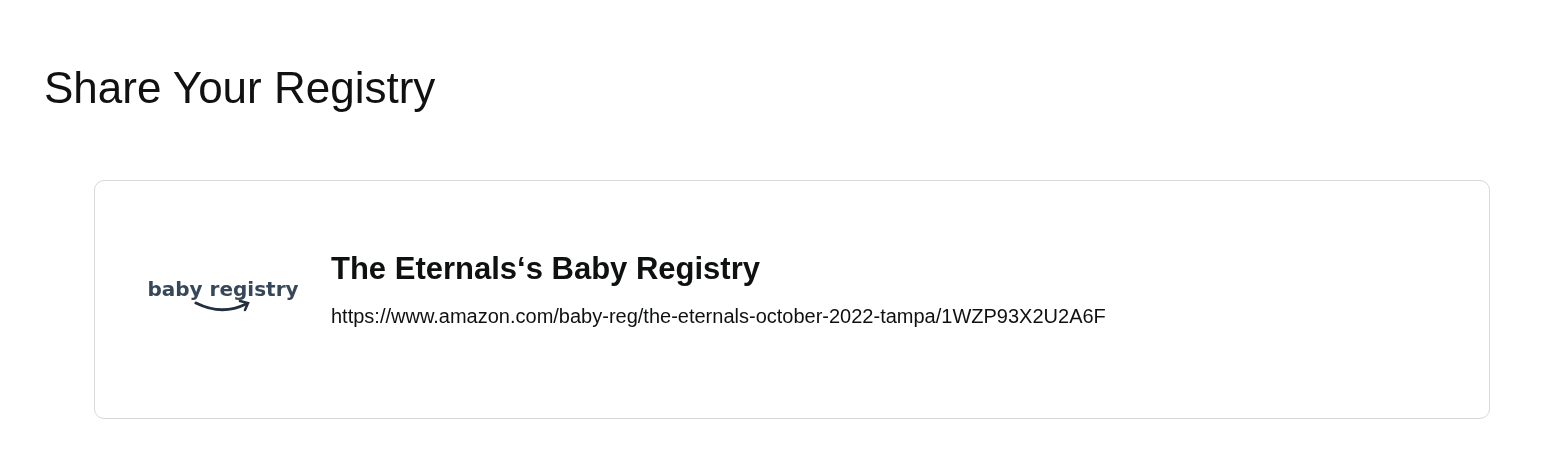  What do you see at coordinates (223, 306) in the screenshot?
I see `smile-arrow-icon` at bounding box center [223, 306].